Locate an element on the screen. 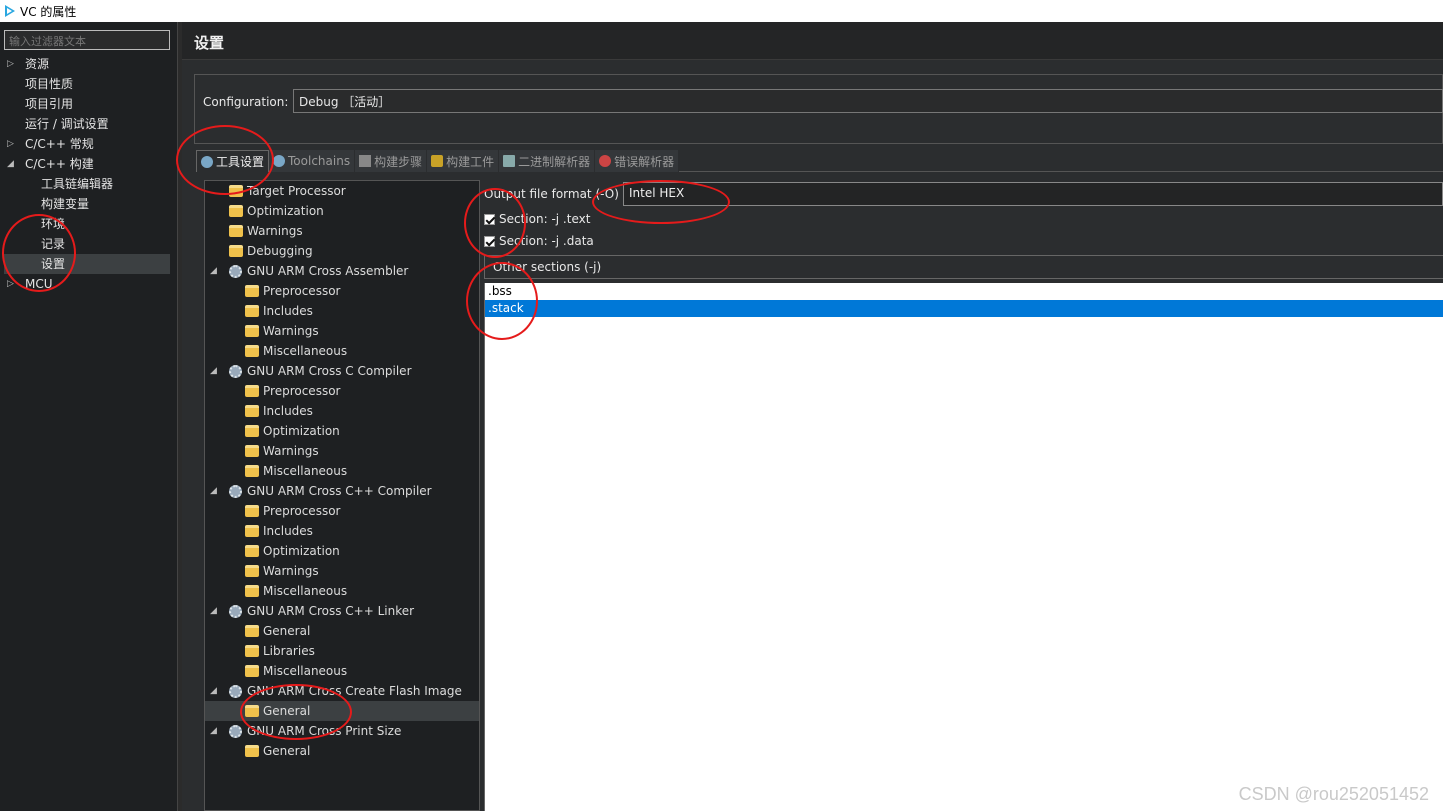 The height and width of the screenshot is (811, 1443). app-logo-icon is located at coordinates (10, 11).